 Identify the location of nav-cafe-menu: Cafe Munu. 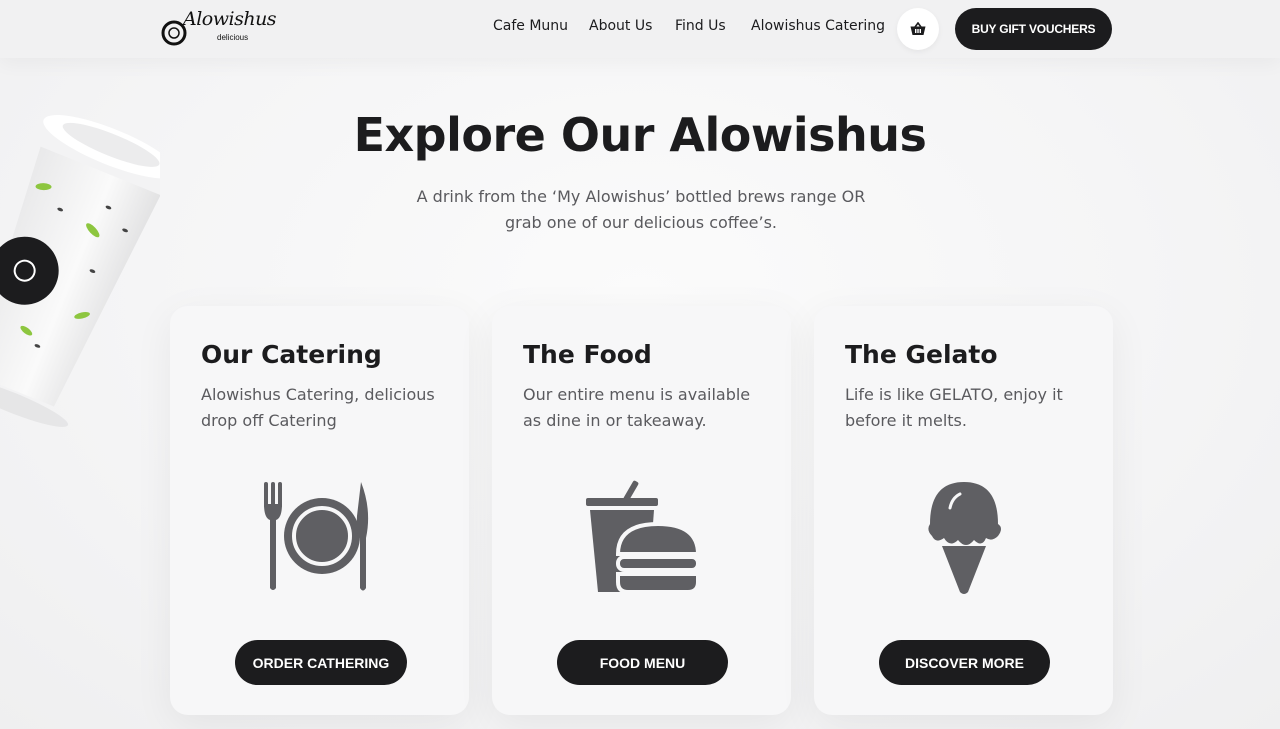
(530, 26).